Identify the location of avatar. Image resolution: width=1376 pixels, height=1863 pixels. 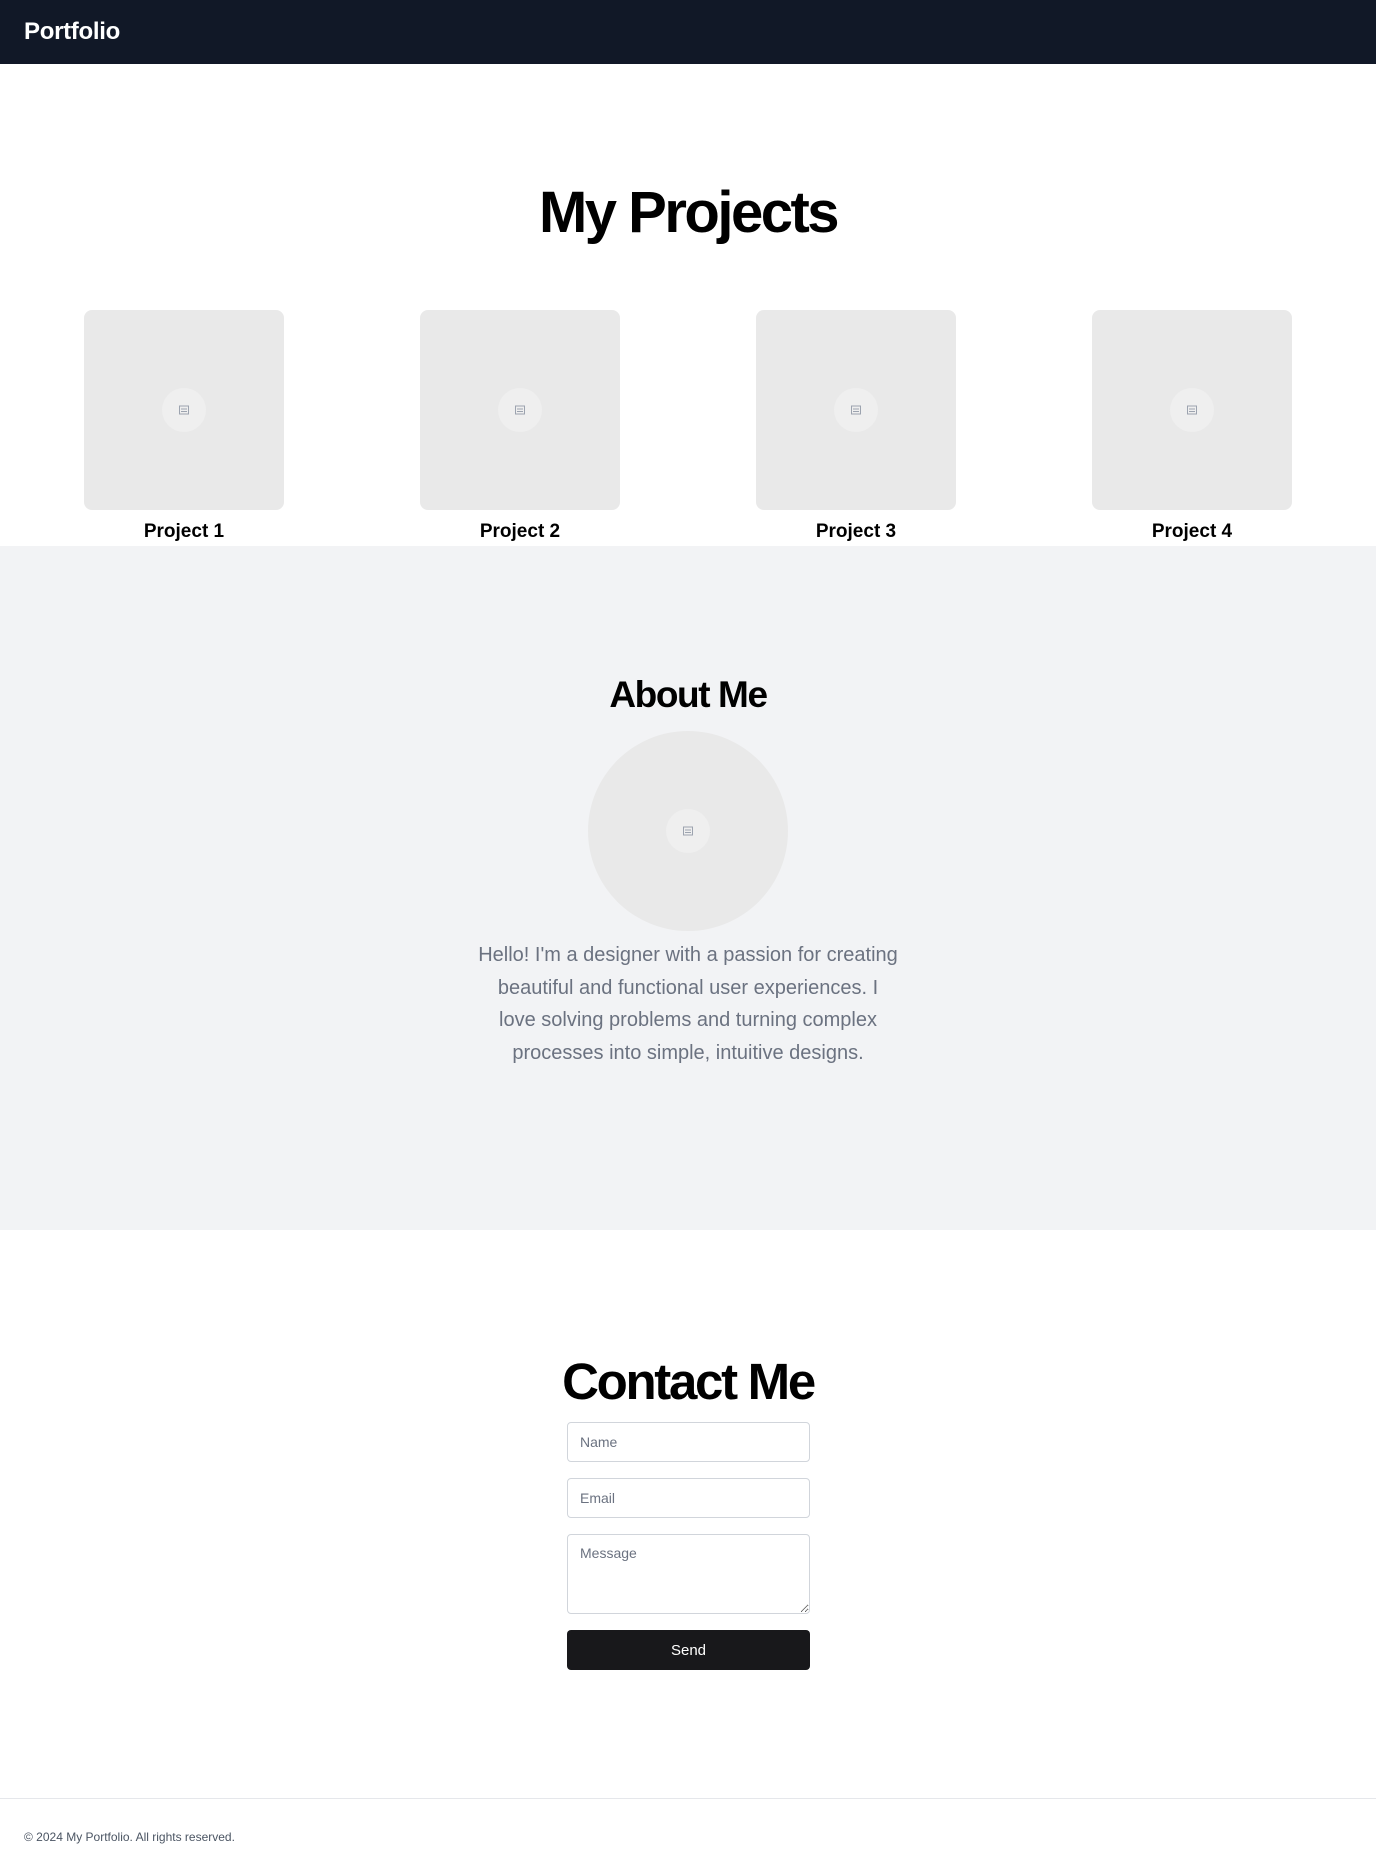
(688, 831).